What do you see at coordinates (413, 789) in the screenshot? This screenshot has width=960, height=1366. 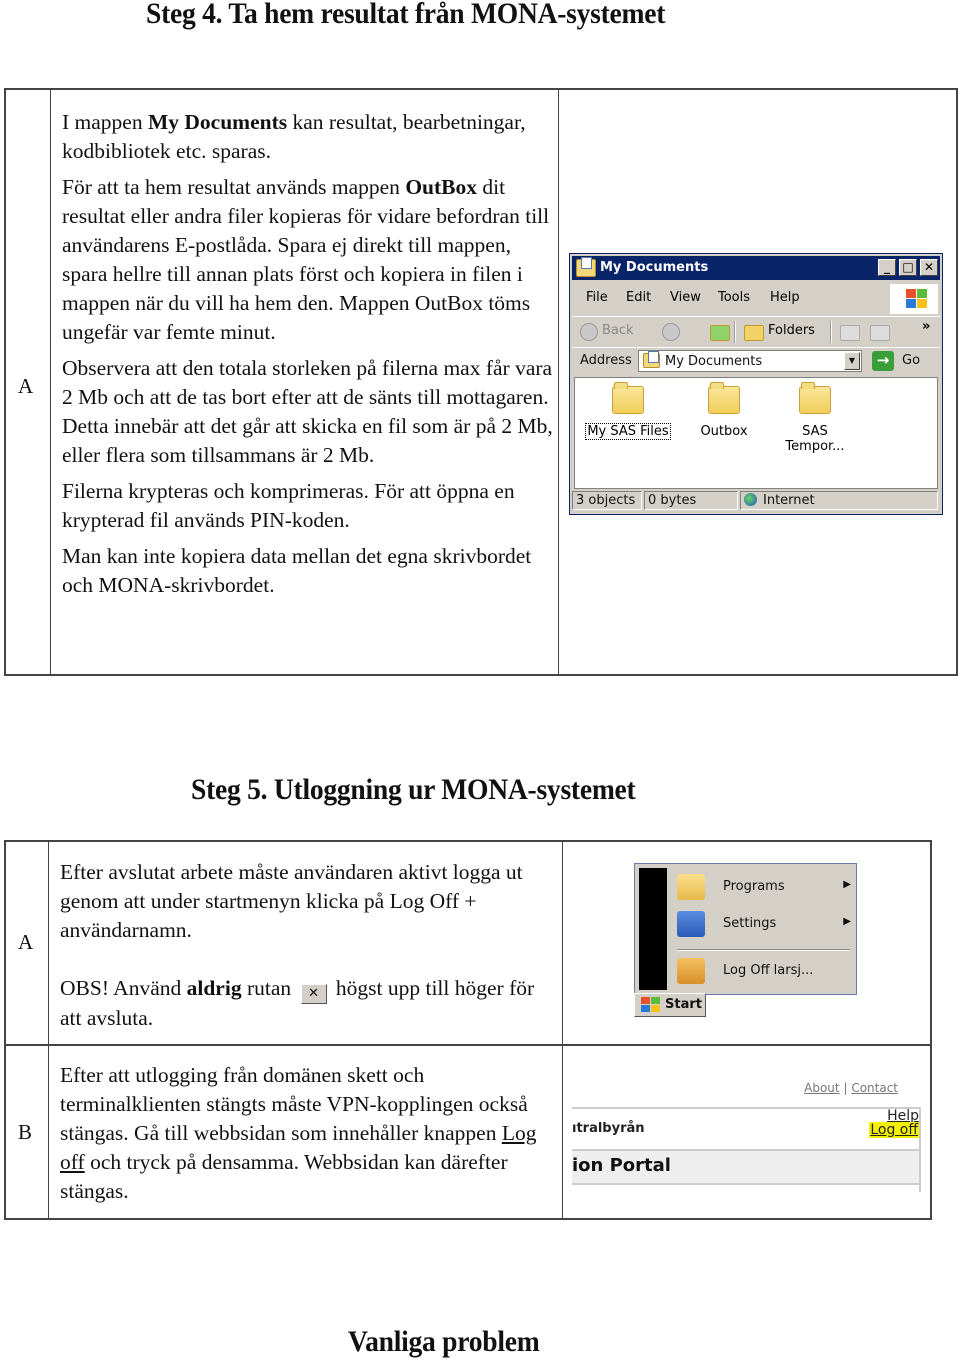 I see `section-heading-steg5: Steg 5. Utloggning ur MONA-systemet` at bounding box center [413, 789].